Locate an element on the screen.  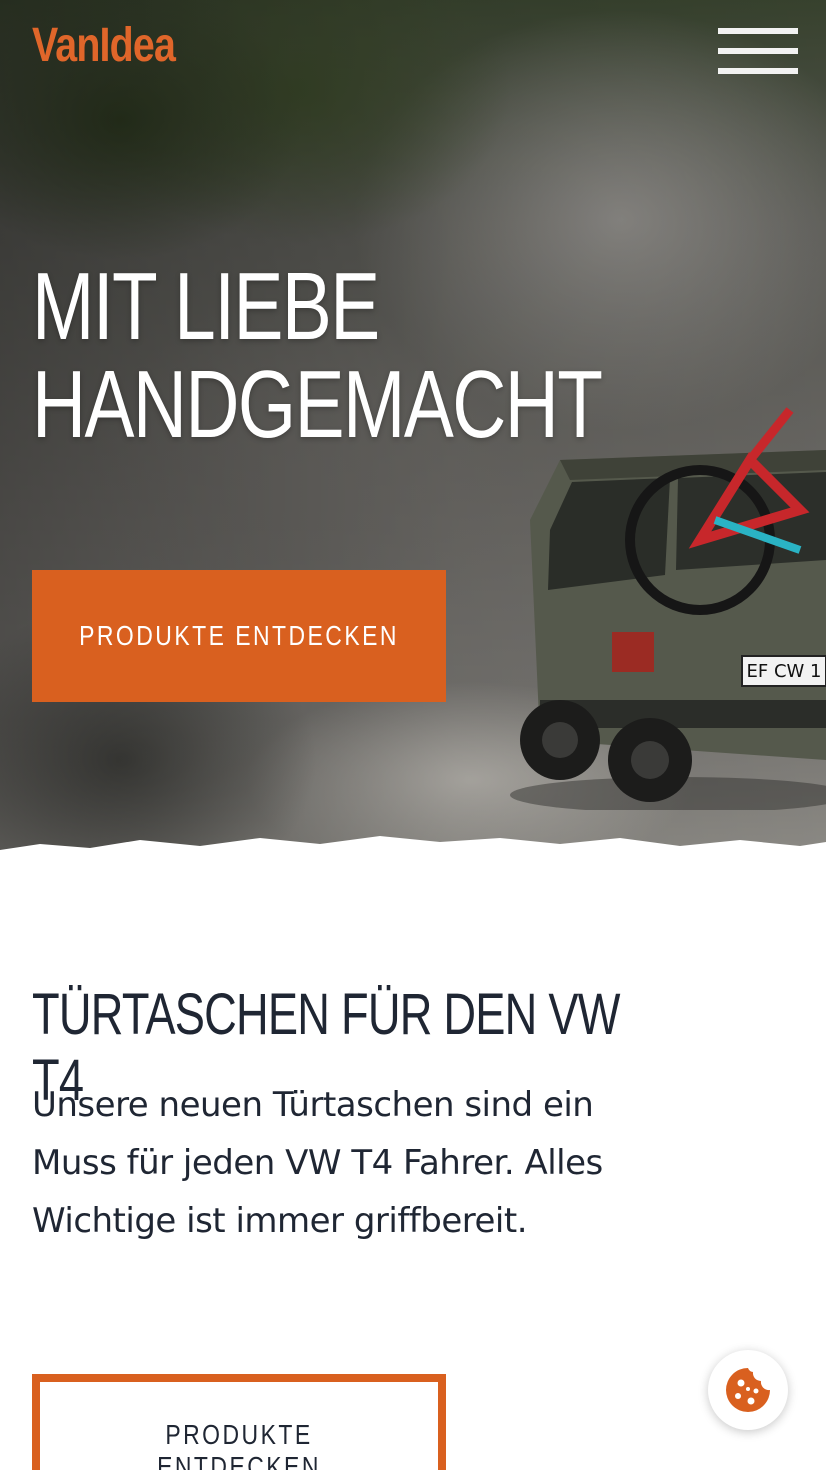
hero-title: MIT LIEBE HANDGEMACHT is located at coordinates (317, 356).